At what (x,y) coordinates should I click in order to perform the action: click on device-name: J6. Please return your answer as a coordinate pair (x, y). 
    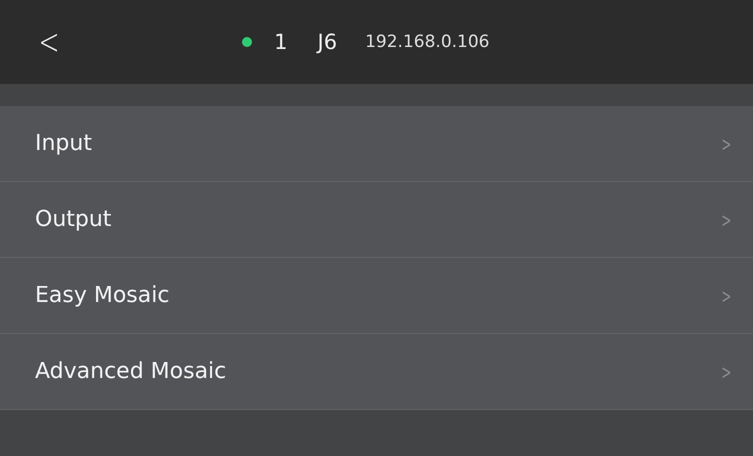
    Looking at the image, I should click on (328, 42).